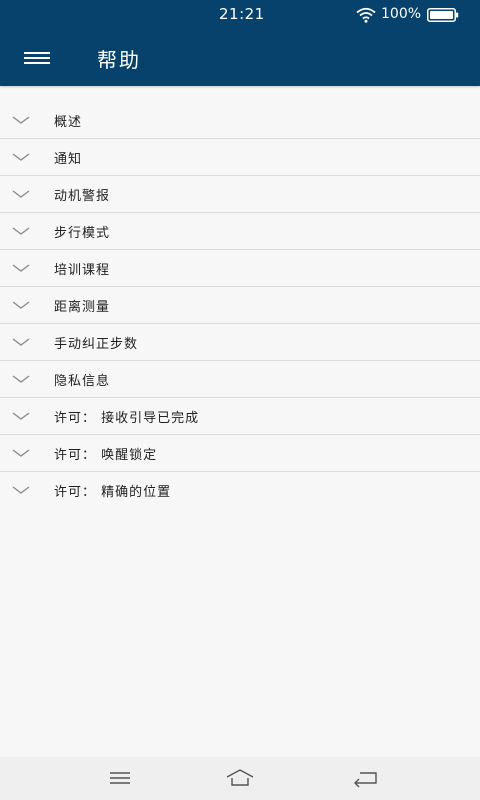 The image size is (480, 800). I want to click on help-item-training-course: 培训课程, so click(240, 268).